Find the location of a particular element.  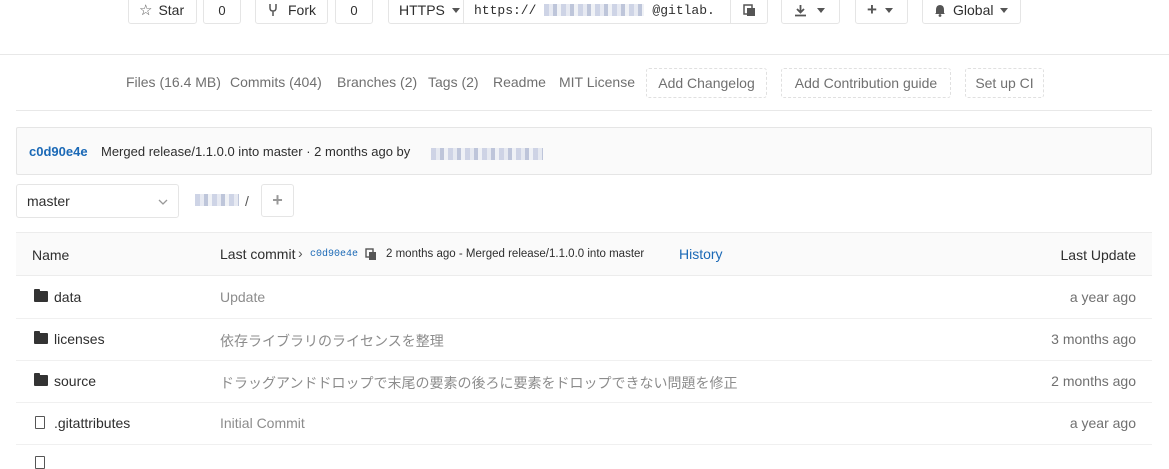

copy-url-button is located at coordinates (749, 12).